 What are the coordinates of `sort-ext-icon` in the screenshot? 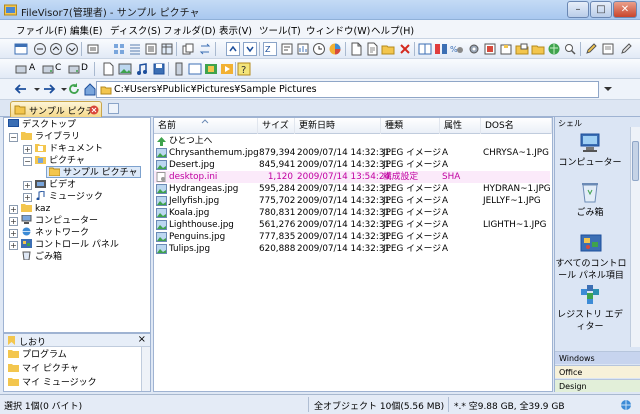 It's located at (287, 49).